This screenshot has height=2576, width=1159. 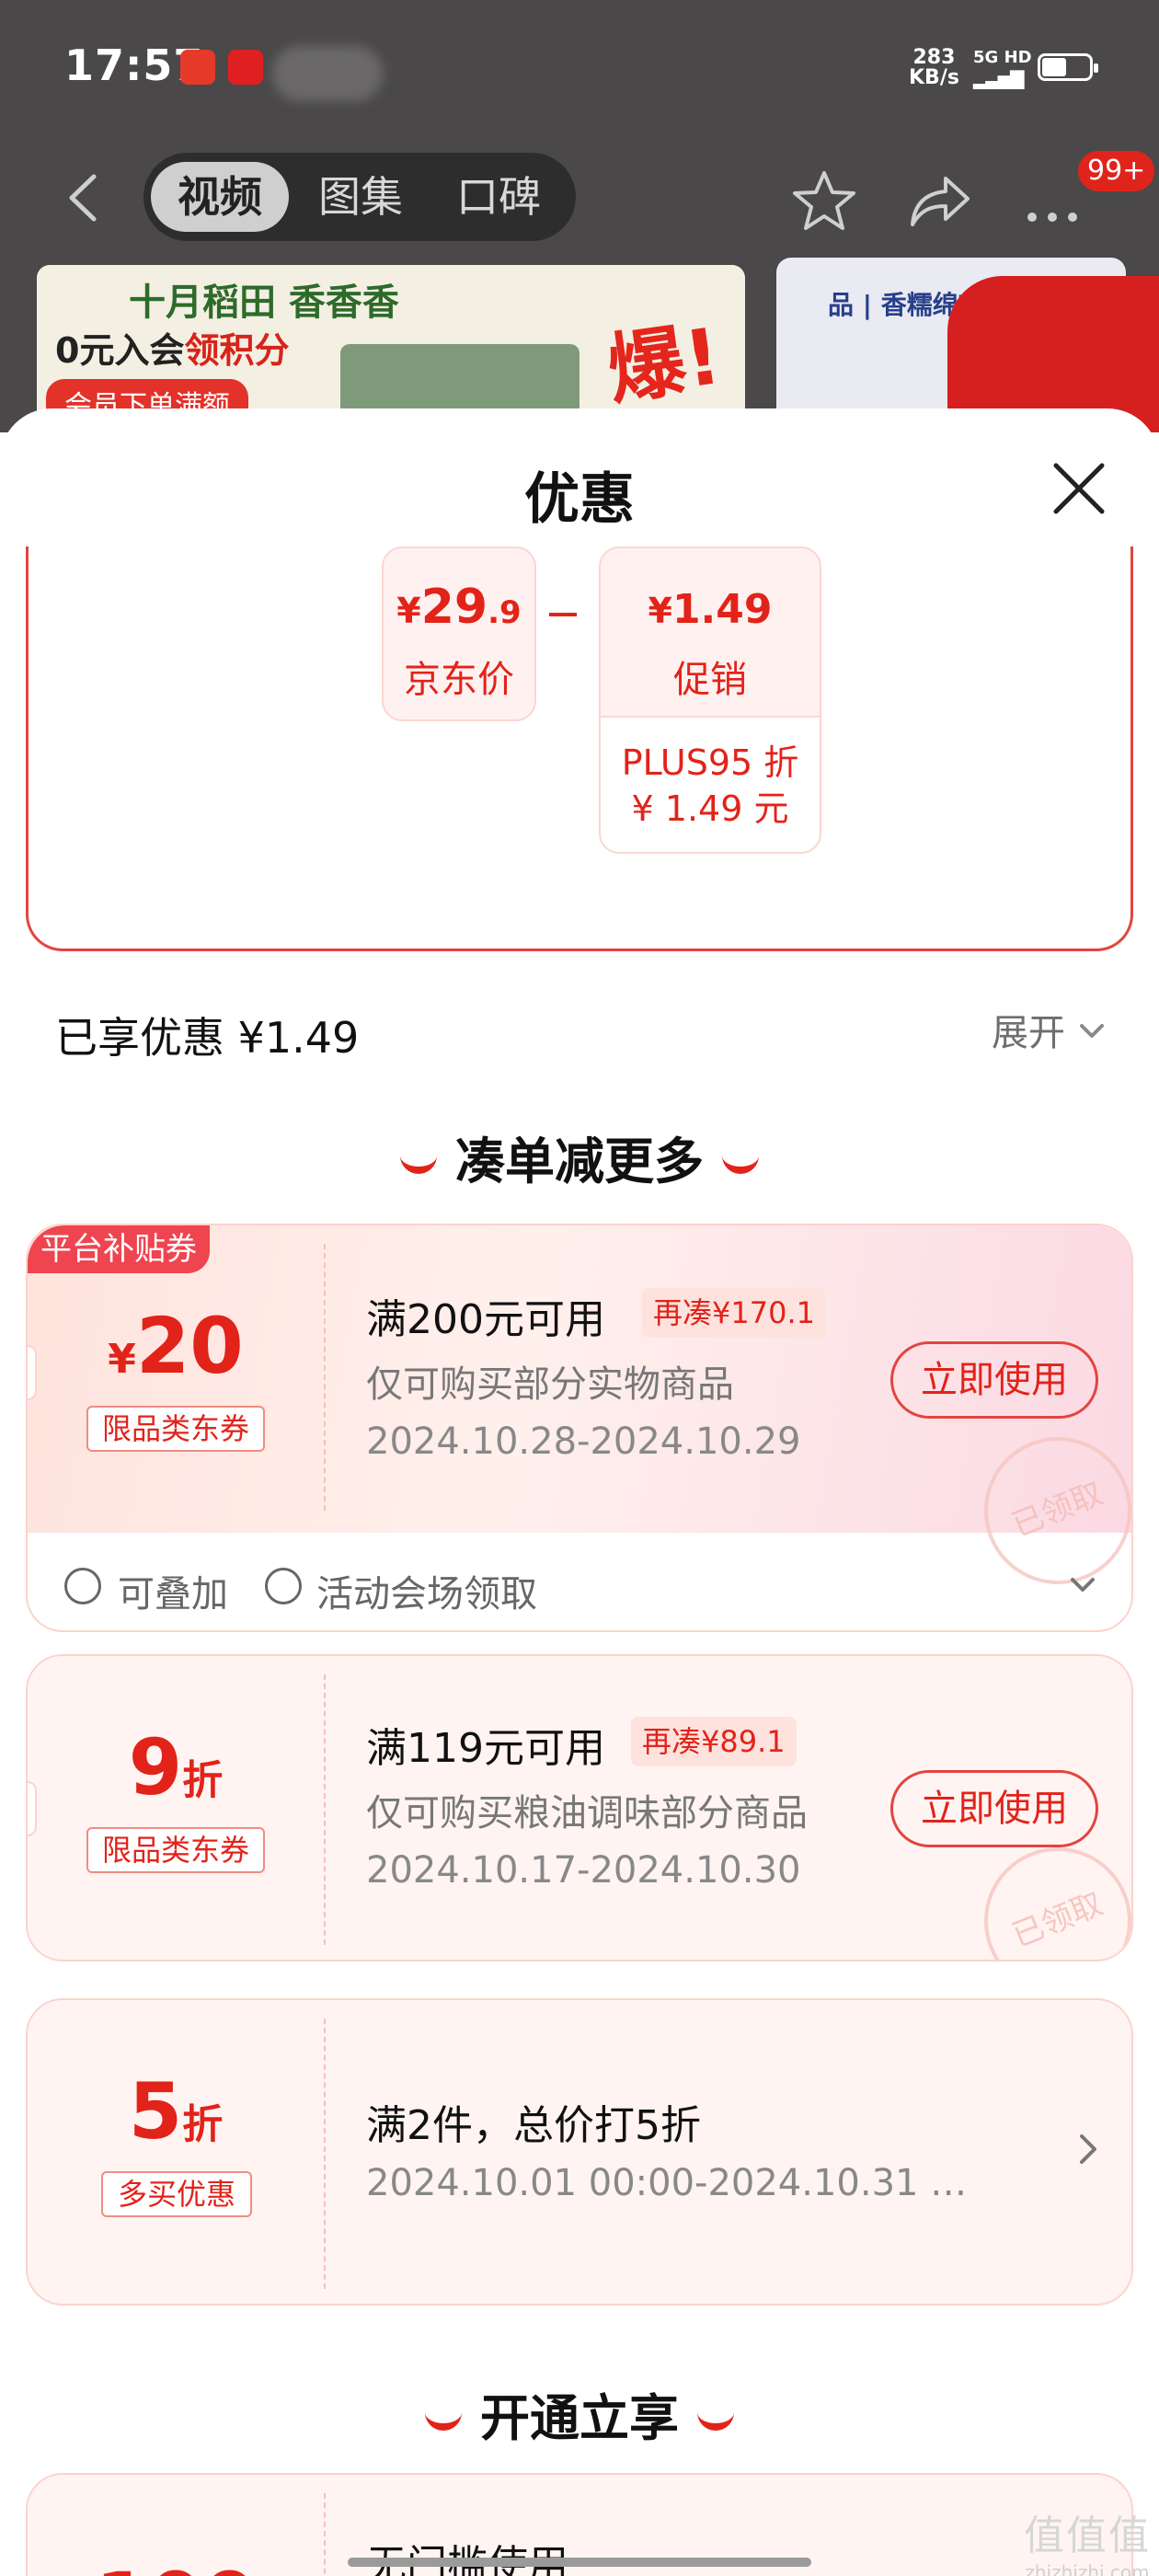 What do you see at coordinates (583, 1870) in the screenshot?
I see `coupon-date: 2024.10.17-2024.10.30` at bounding box center [583, 1870].